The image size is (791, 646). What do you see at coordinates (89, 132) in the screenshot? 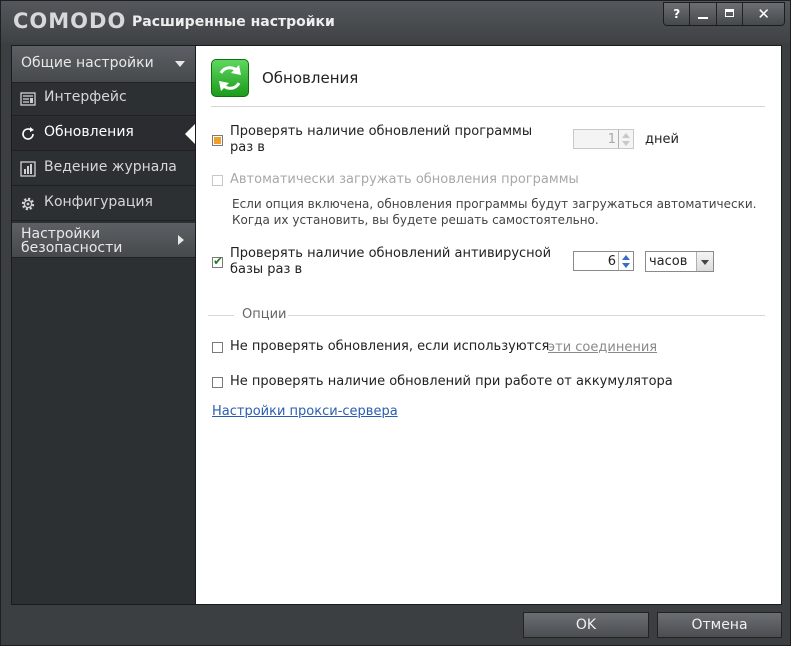
I see `sidebar-item-label: Обновления` at bounding box center [89, 132].